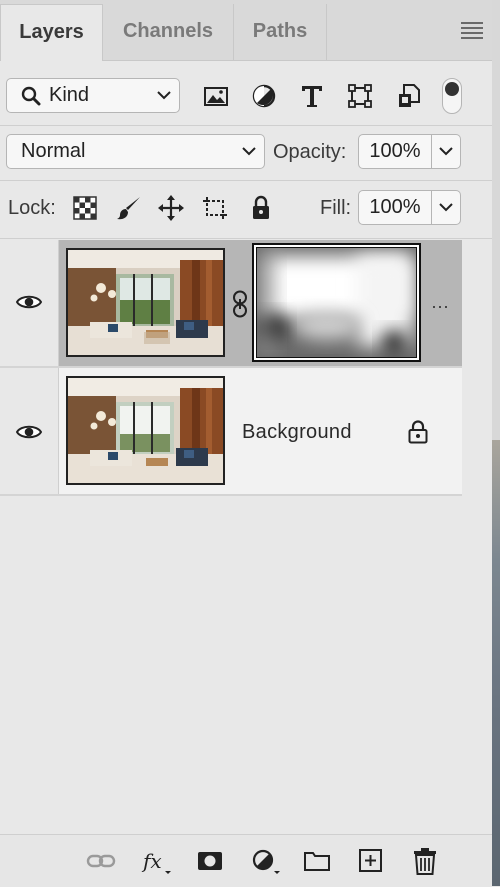  What do you see at coordinates (32, 208) in the screenshot?
I see `lock-label: Lock:` at bounding box center [32, 208].